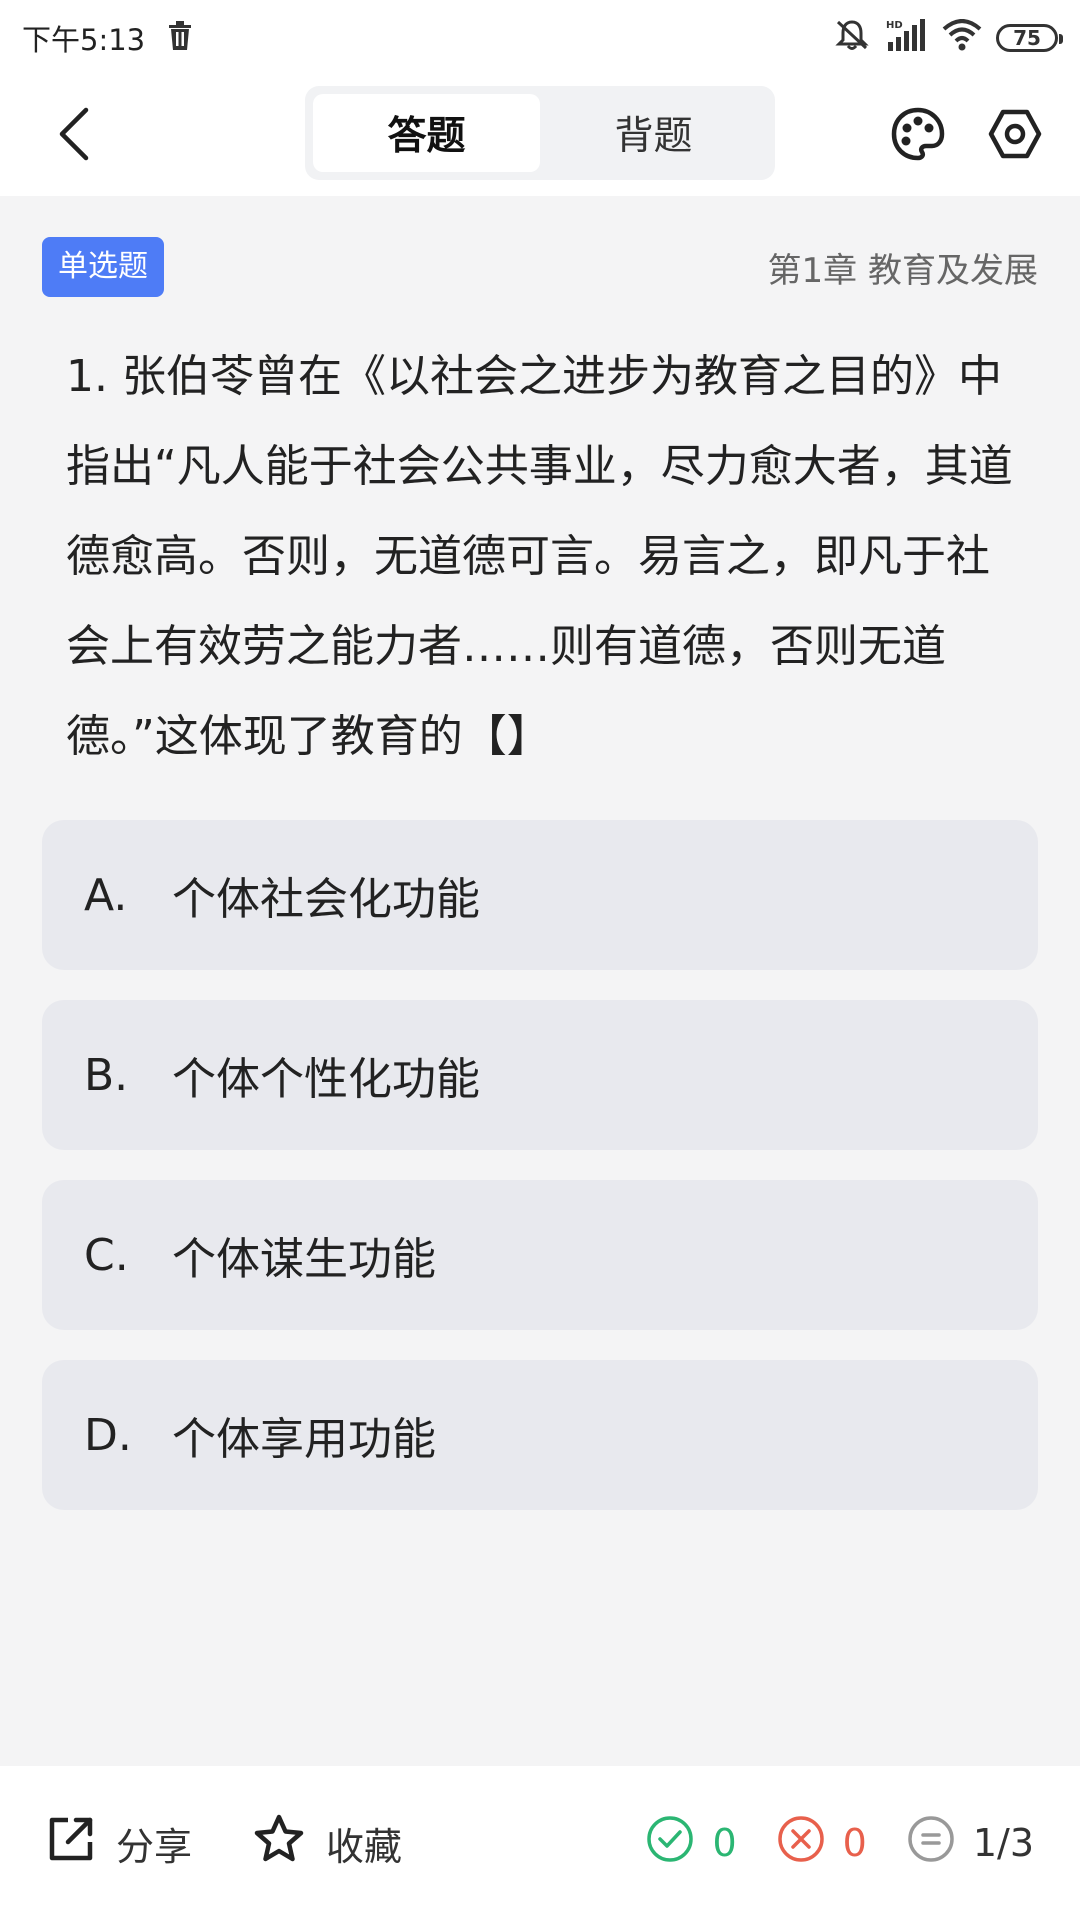  I want to click on wrong-counter: 0, so click(822, 1843).